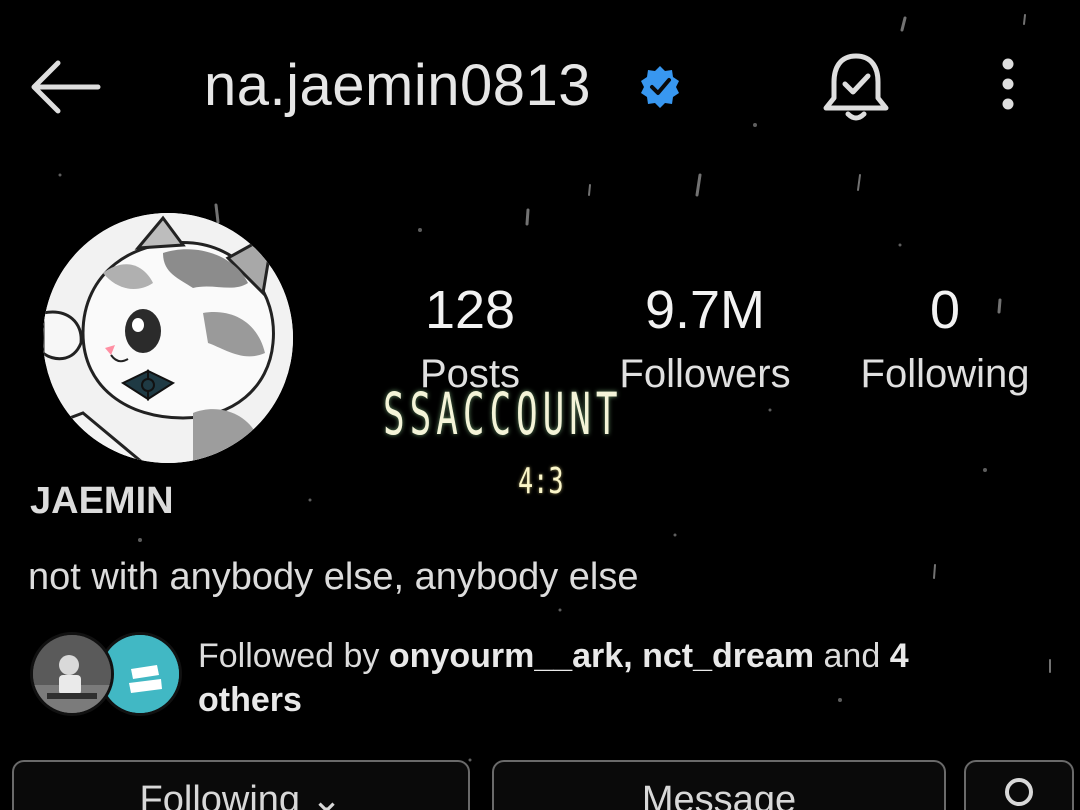 The height and width of the screenshot is (810, 1080). What do you see at coordinates (705, 310) in the screenshot?
I see `followers-value: 9.7M` at bounding box center [705, 310].